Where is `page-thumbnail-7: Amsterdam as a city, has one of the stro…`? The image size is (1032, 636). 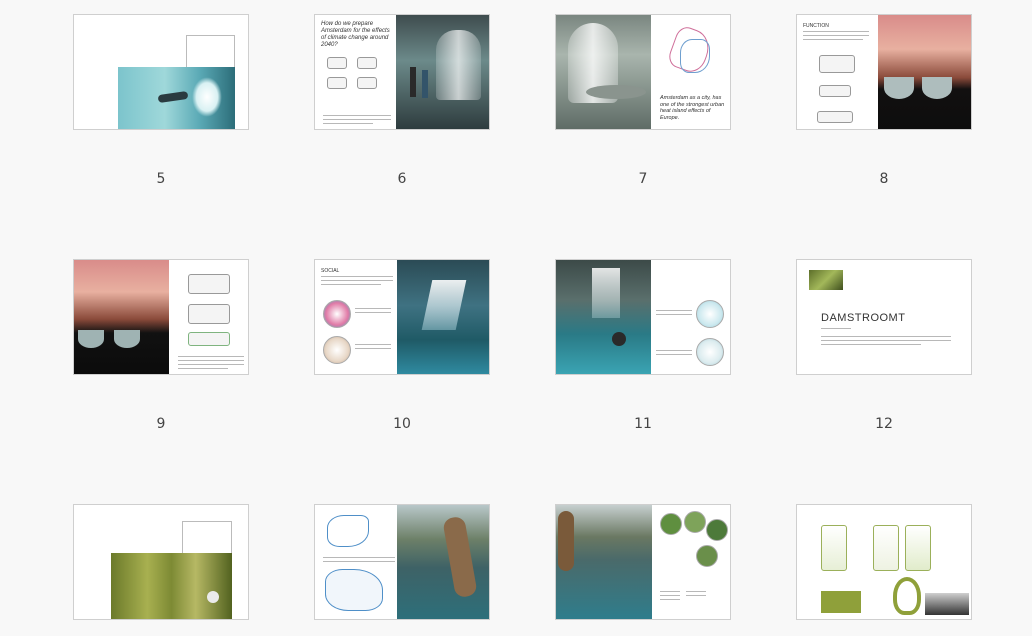
page-thumbnail-7: Amsterdam as a city, has one of the stro… is located at coordinates (643, 72).